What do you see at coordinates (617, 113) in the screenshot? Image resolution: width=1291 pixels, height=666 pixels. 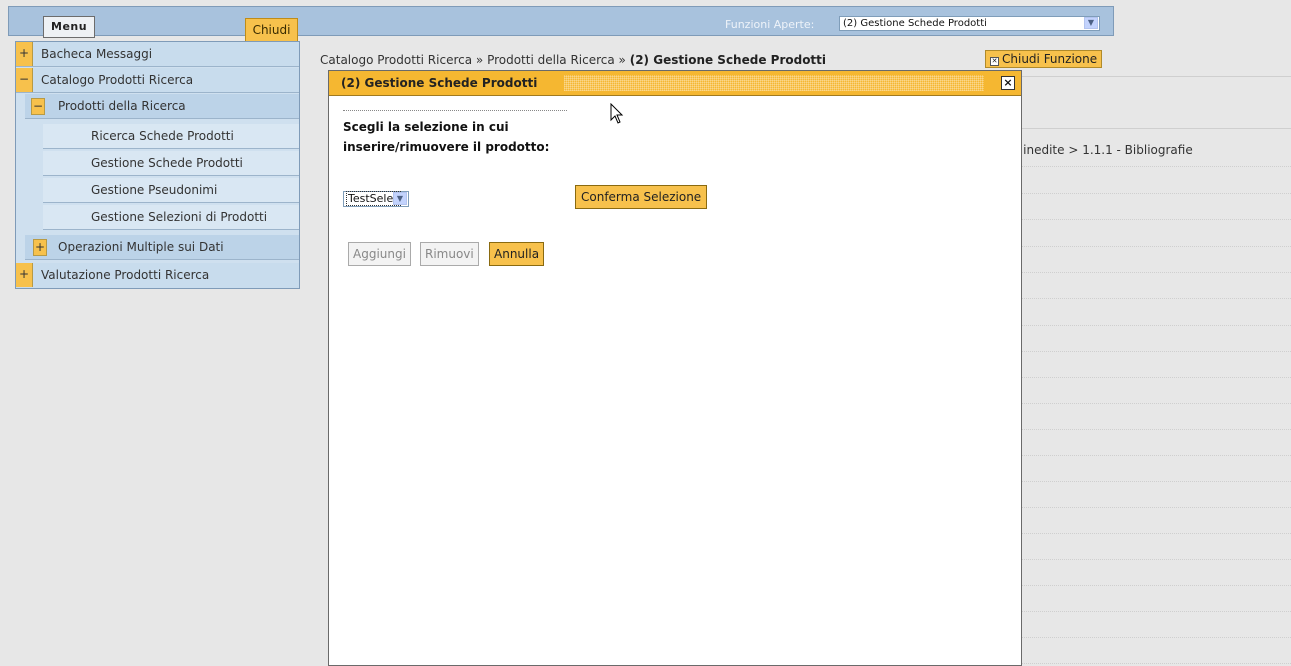 I see `mouse-pointer-icon` at bounding box center [617, 113].